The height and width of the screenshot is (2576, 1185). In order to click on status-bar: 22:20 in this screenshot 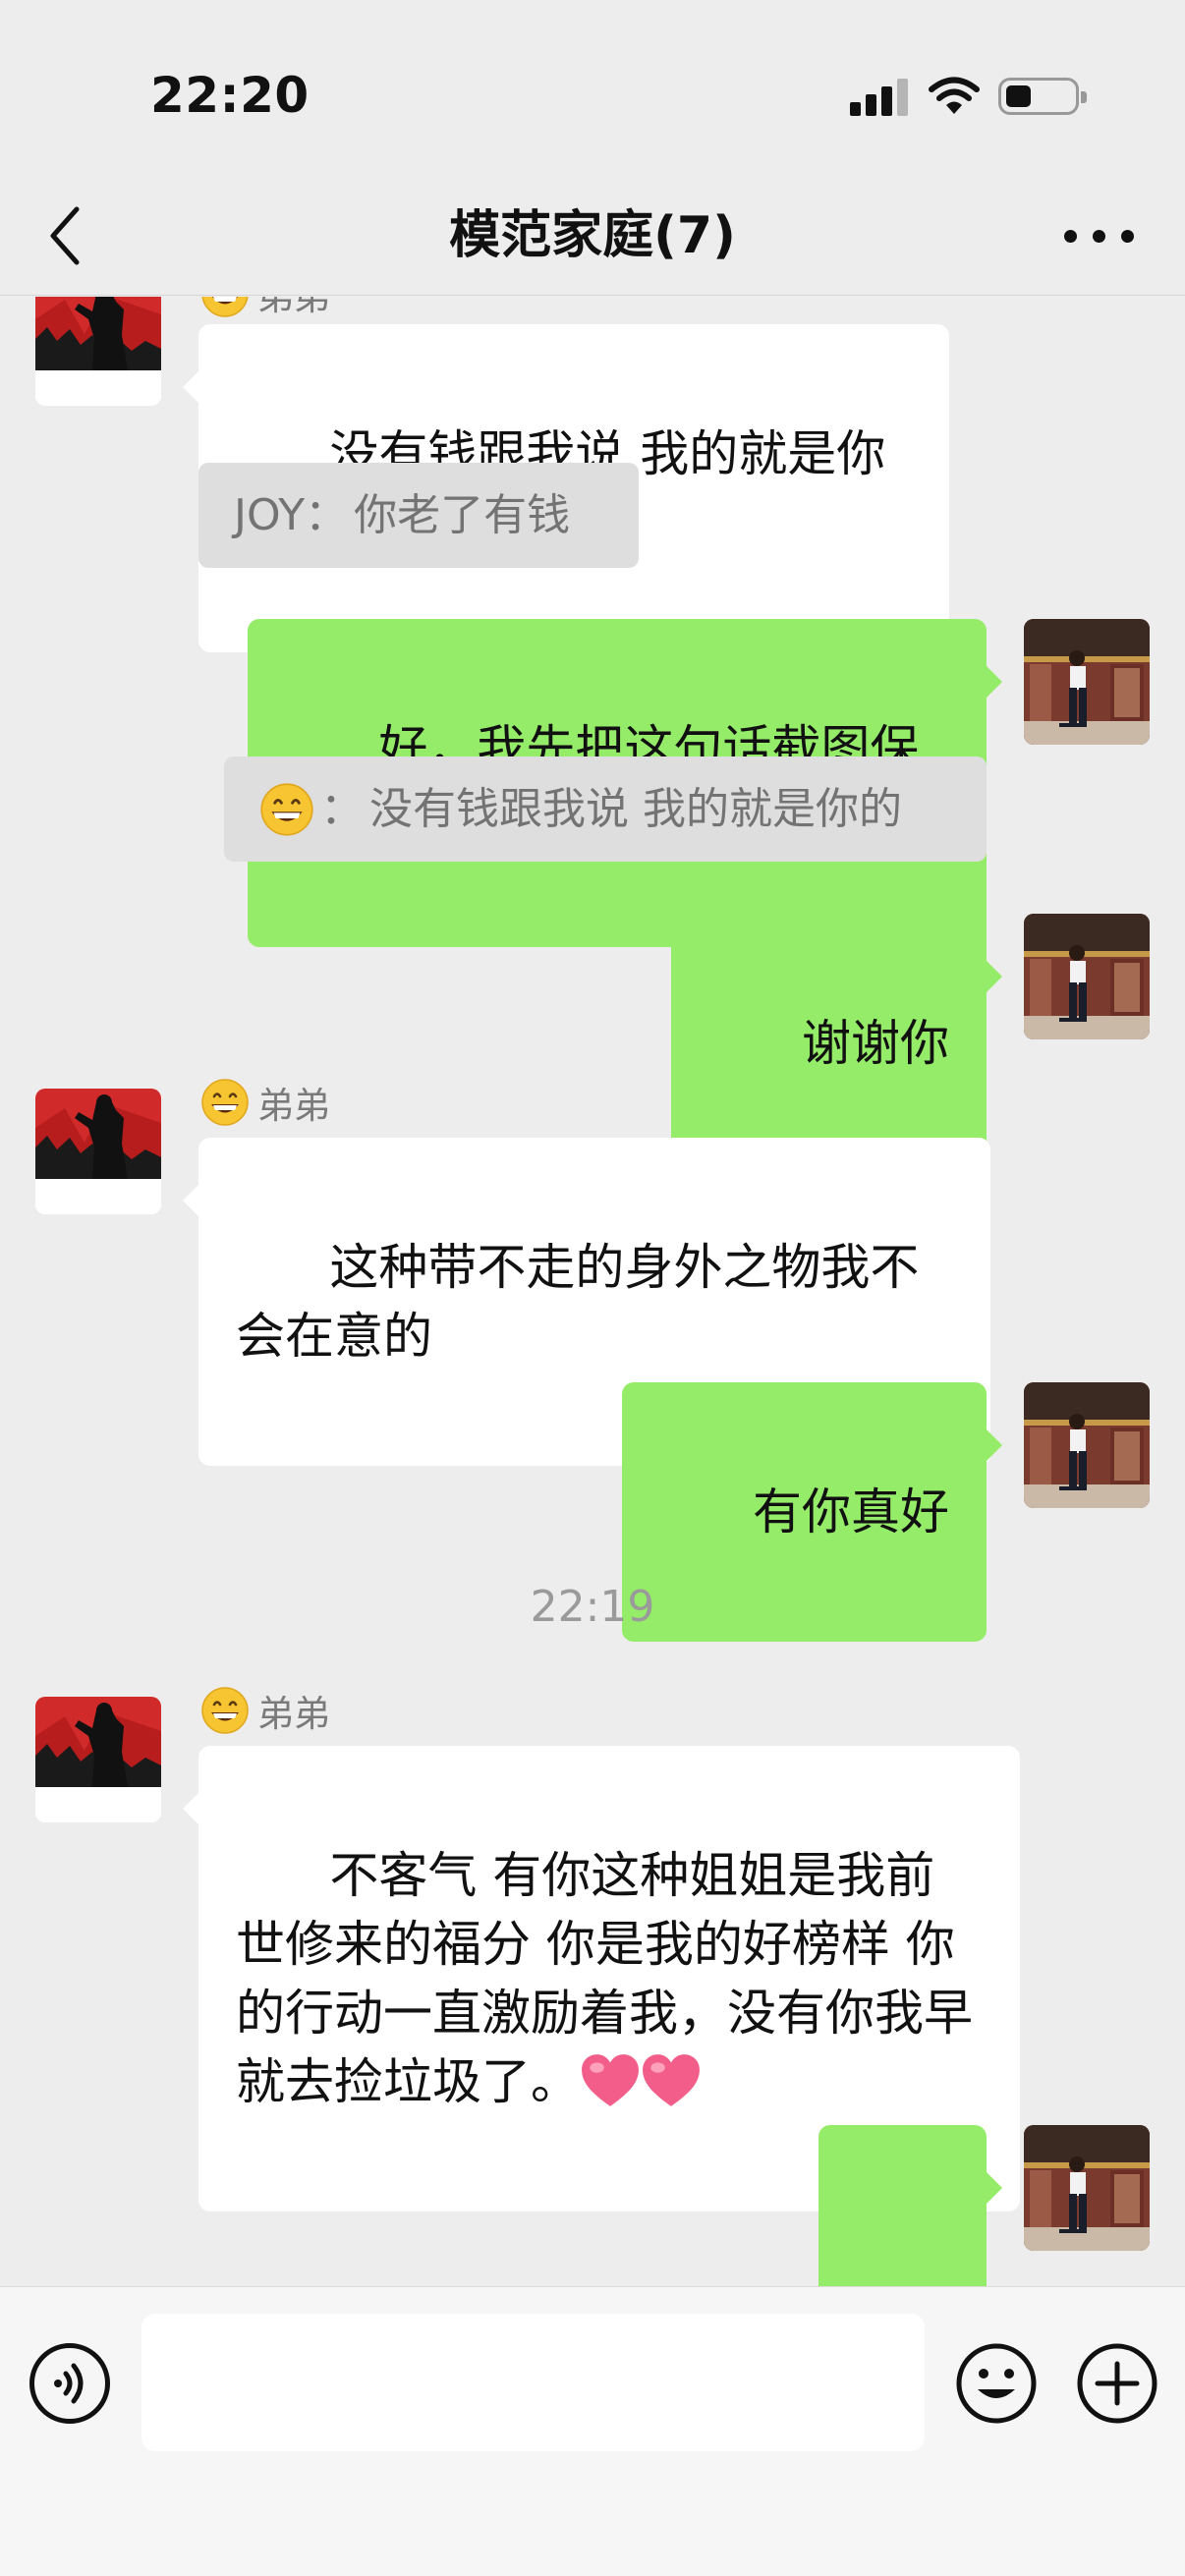, I will do `click(592, 91)`.